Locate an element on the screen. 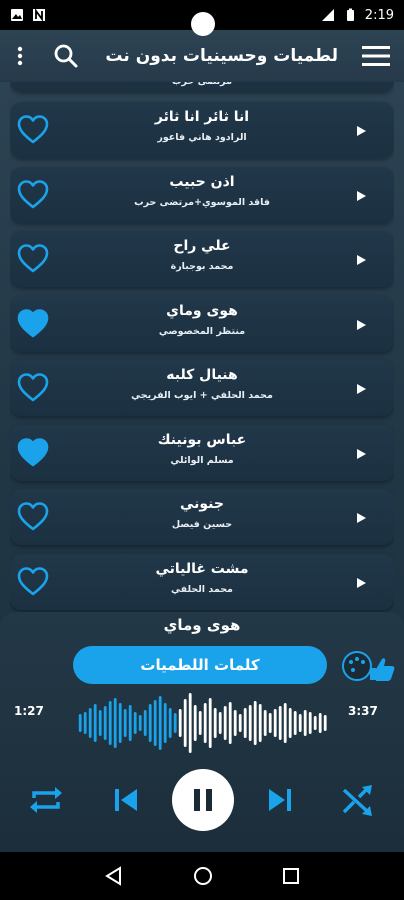 This screenshot has width=404, height=900. song-artist: محمد الحلفي is located at coordinates (202, 589).